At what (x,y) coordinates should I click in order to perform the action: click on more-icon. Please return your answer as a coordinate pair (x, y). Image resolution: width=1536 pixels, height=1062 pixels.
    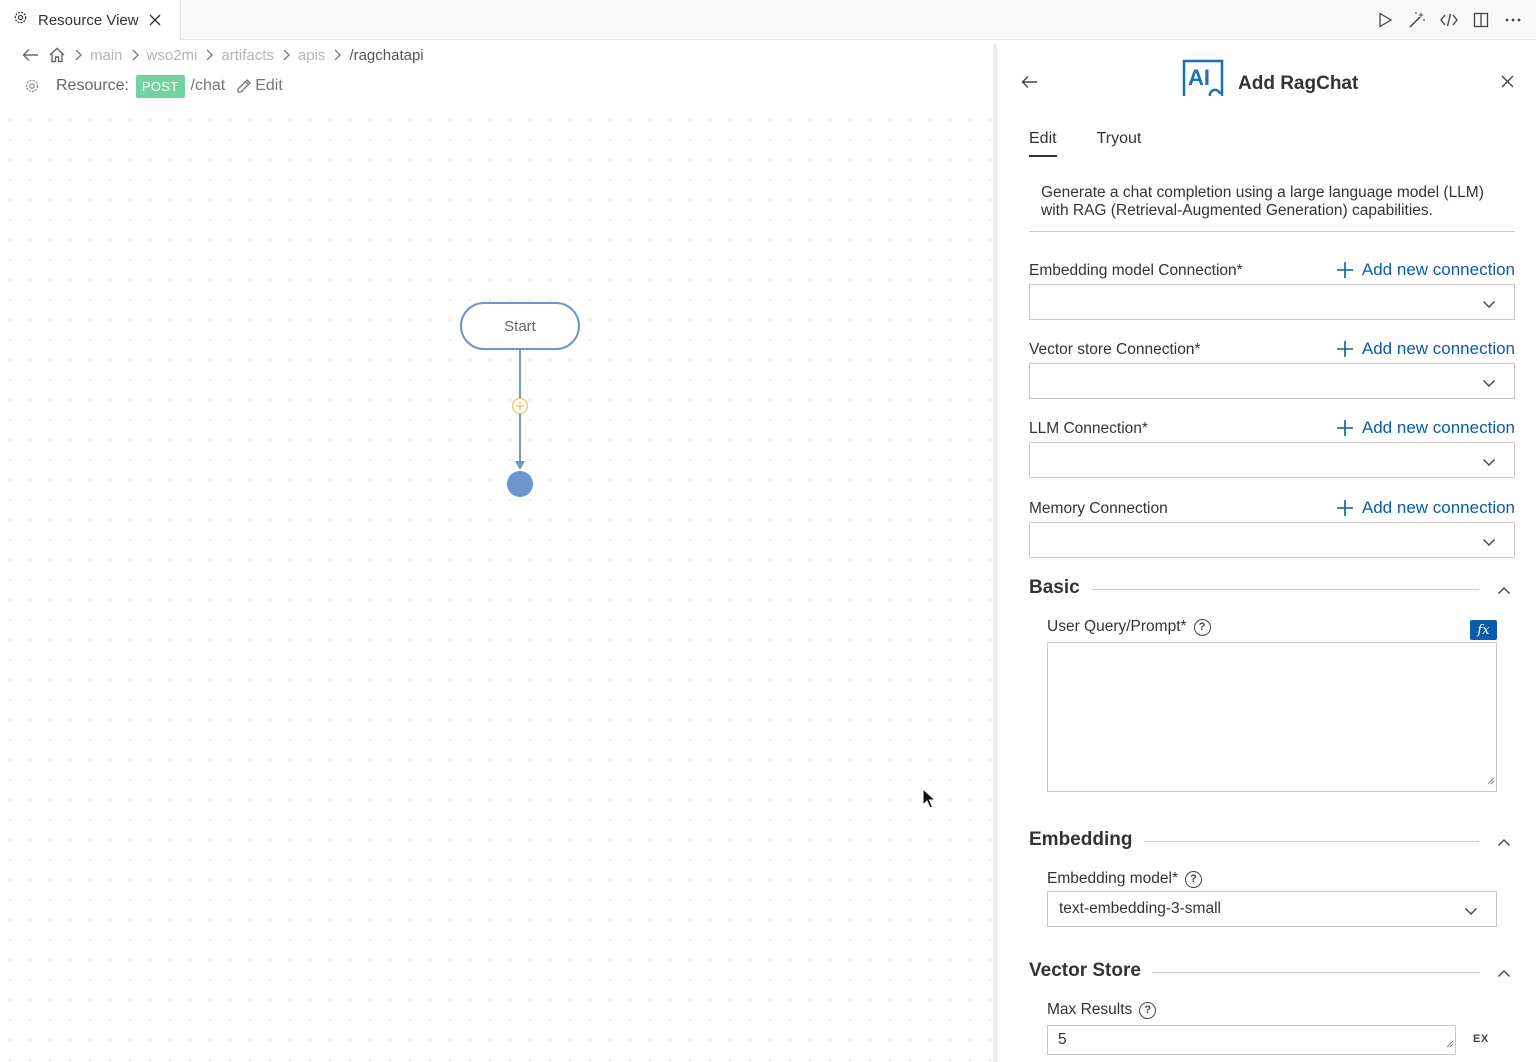
    Looking at the image, I should click on (1513, 20).